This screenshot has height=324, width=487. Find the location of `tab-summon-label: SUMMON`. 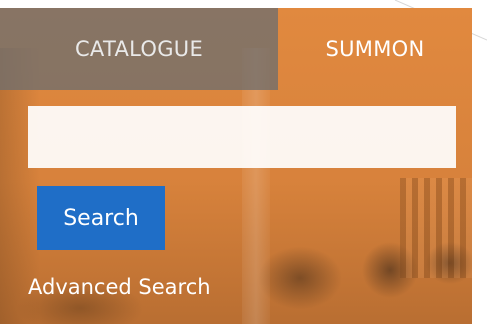

tab-summon-label: SUMMON is located at coordinates (375, 49).